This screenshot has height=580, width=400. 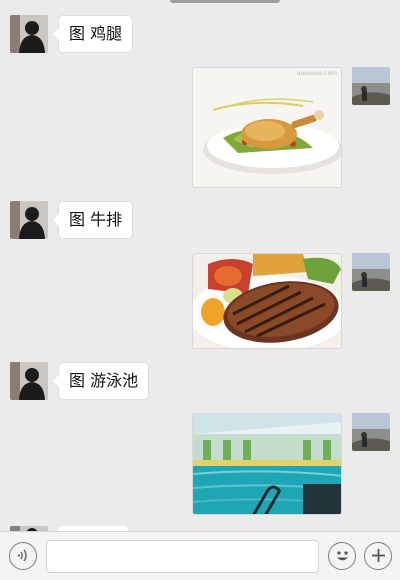 What do you see at coordinates (225, 1) in the screenshot?
I see `previous-image-edge` at bounding box center [225, 1].